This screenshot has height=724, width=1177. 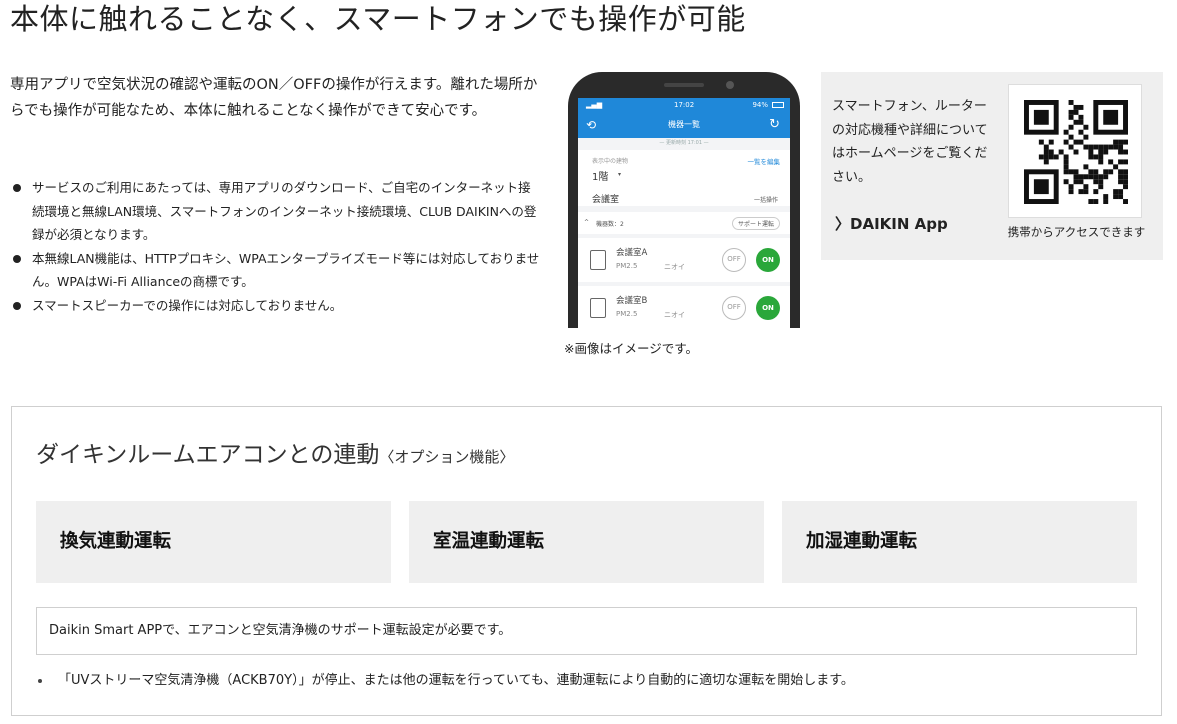 What do you see at coordinates (765, 200) in the screenshot?
I see `batch-op-label: 一括操作` at bounding box center [765, 200].